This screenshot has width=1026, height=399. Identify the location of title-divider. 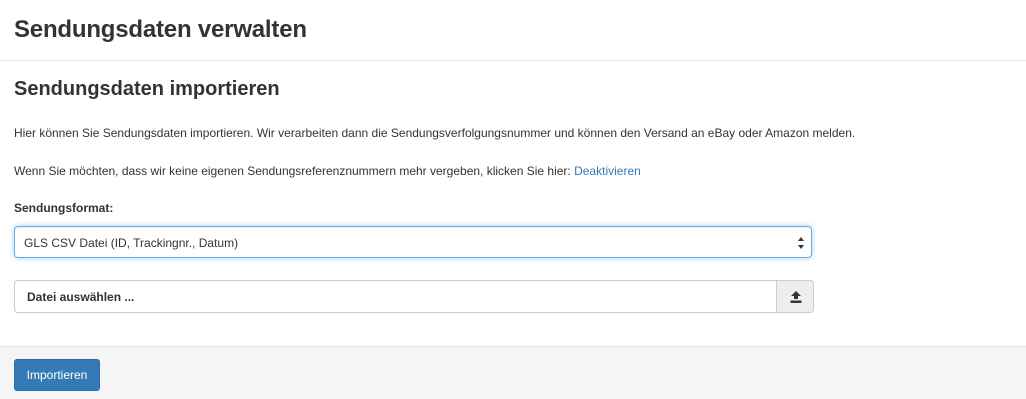
(513, 60).